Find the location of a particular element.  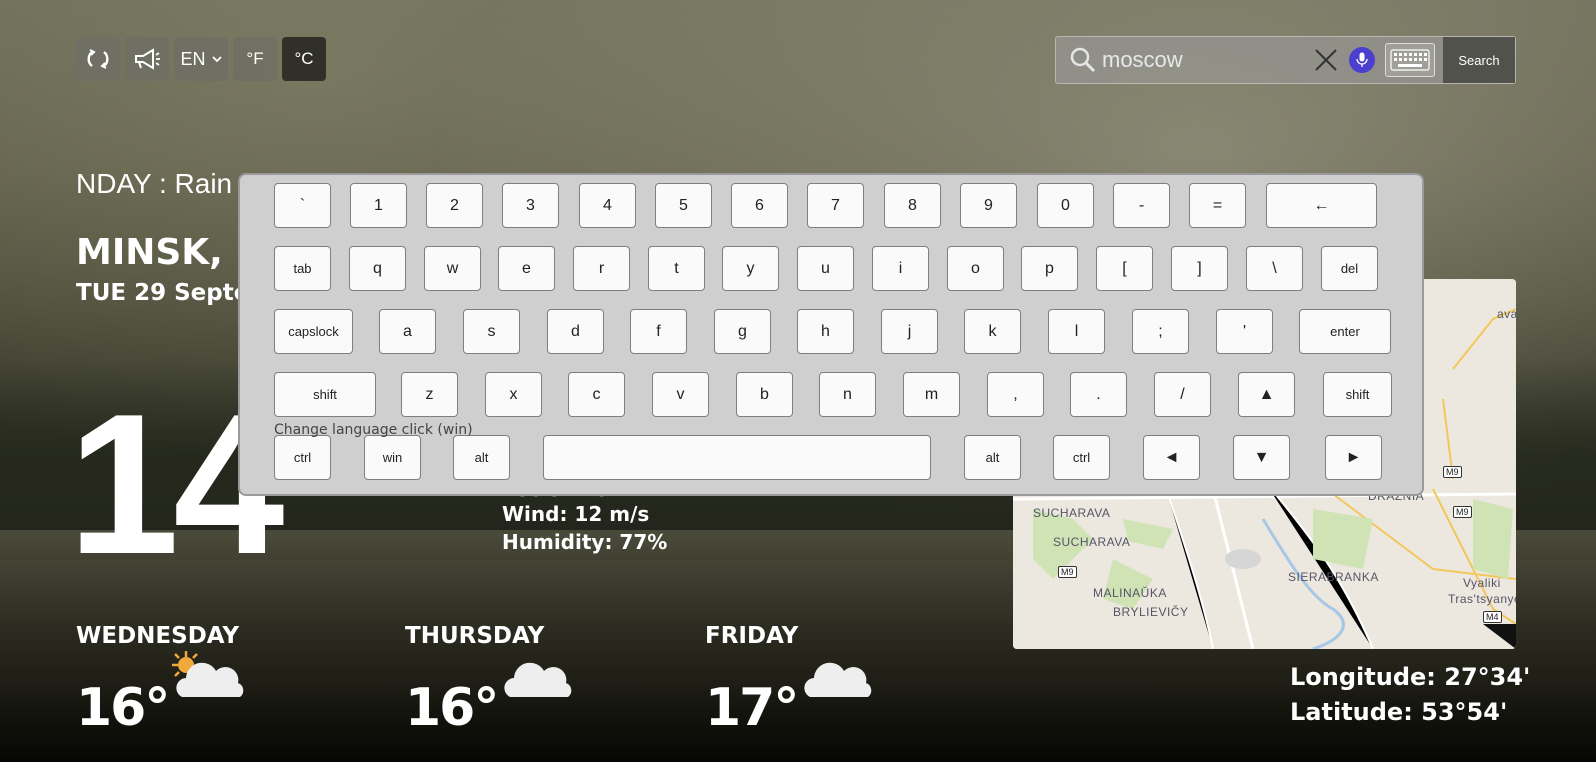

key: x is located at coordinates (513, 394).